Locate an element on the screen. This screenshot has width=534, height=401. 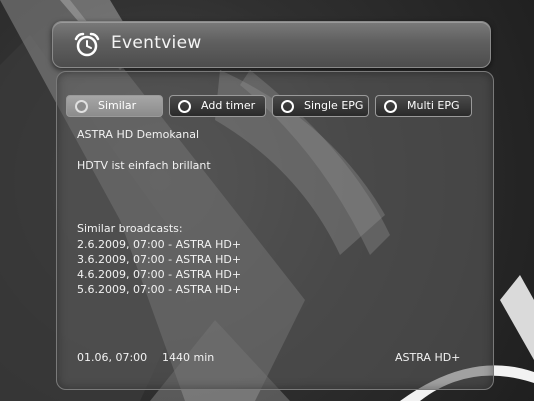
list-item: 2.6.2009, 07:00 - ASTRA HD+ is located at coordinates (159, 244).